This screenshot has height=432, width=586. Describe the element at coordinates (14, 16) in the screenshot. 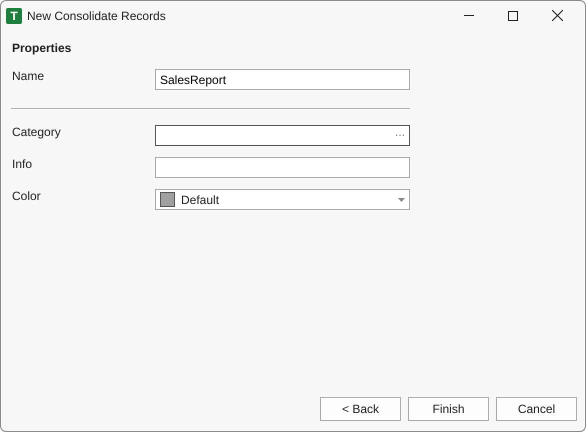

I see `app-icon: T` at that location.